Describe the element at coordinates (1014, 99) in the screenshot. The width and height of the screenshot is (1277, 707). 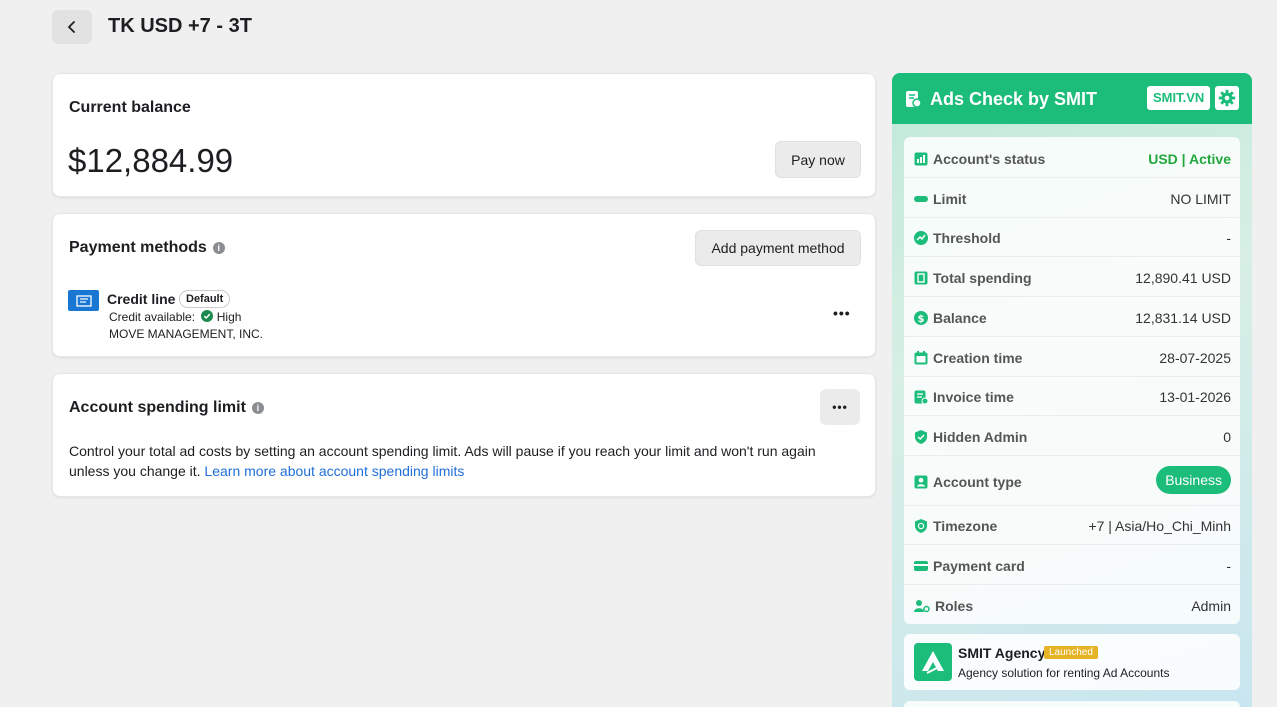
I see `ads-check-title: Ads Check by SMIT` at that location.